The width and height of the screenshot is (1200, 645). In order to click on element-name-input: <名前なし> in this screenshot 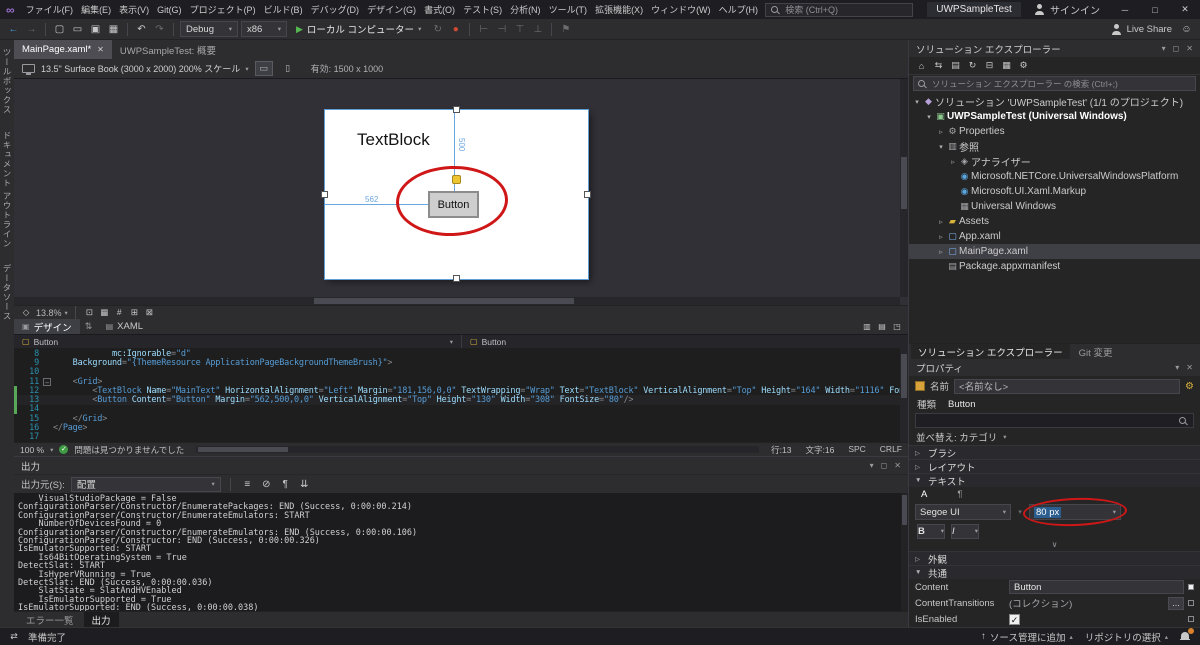, I will do `click(1067, 386)`.